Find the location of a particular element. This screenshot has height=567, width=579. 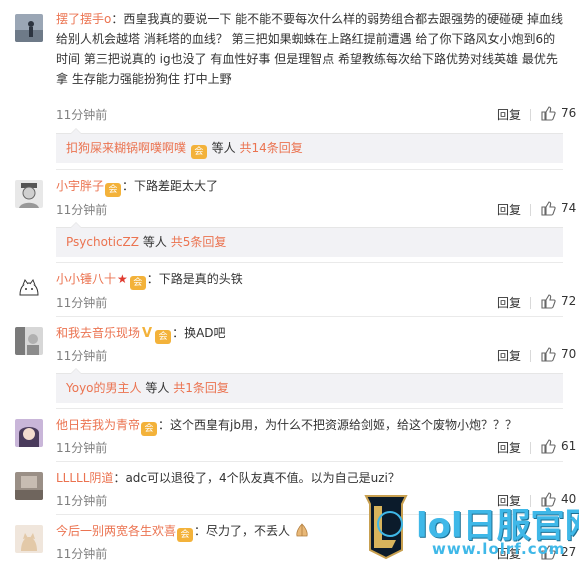

comment-text: 和我去音乐现场 V 会：换AD吧 is located at coordinates (141, 335).